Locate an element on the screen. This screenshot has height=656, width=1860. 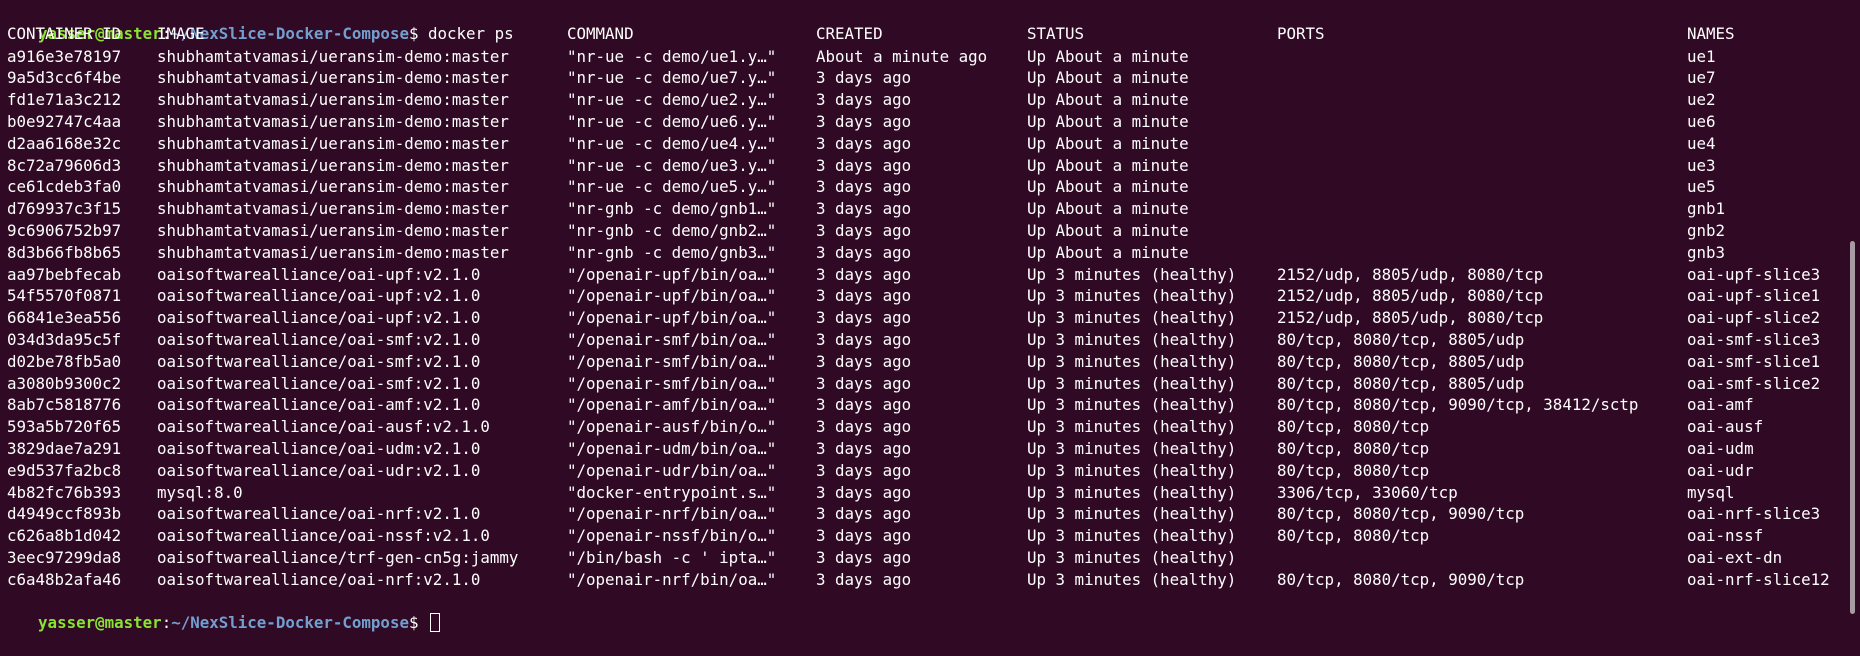
cell-command: "nr-gnb -c demo/gnb2…" is located at coordinates (672, 230).